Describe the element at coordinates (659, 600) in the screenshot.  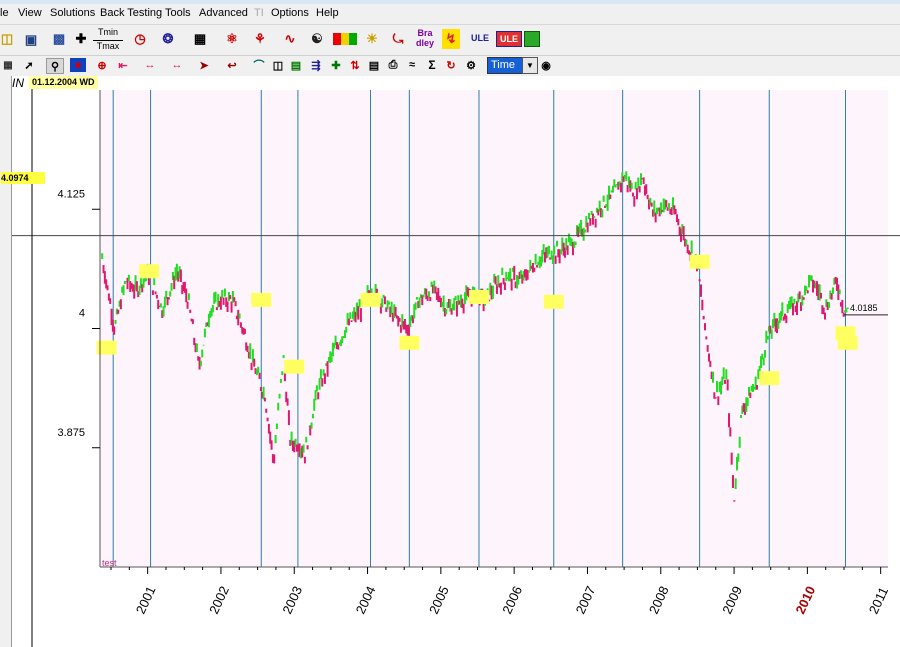
I see `x-year-label: 2008` at that location.